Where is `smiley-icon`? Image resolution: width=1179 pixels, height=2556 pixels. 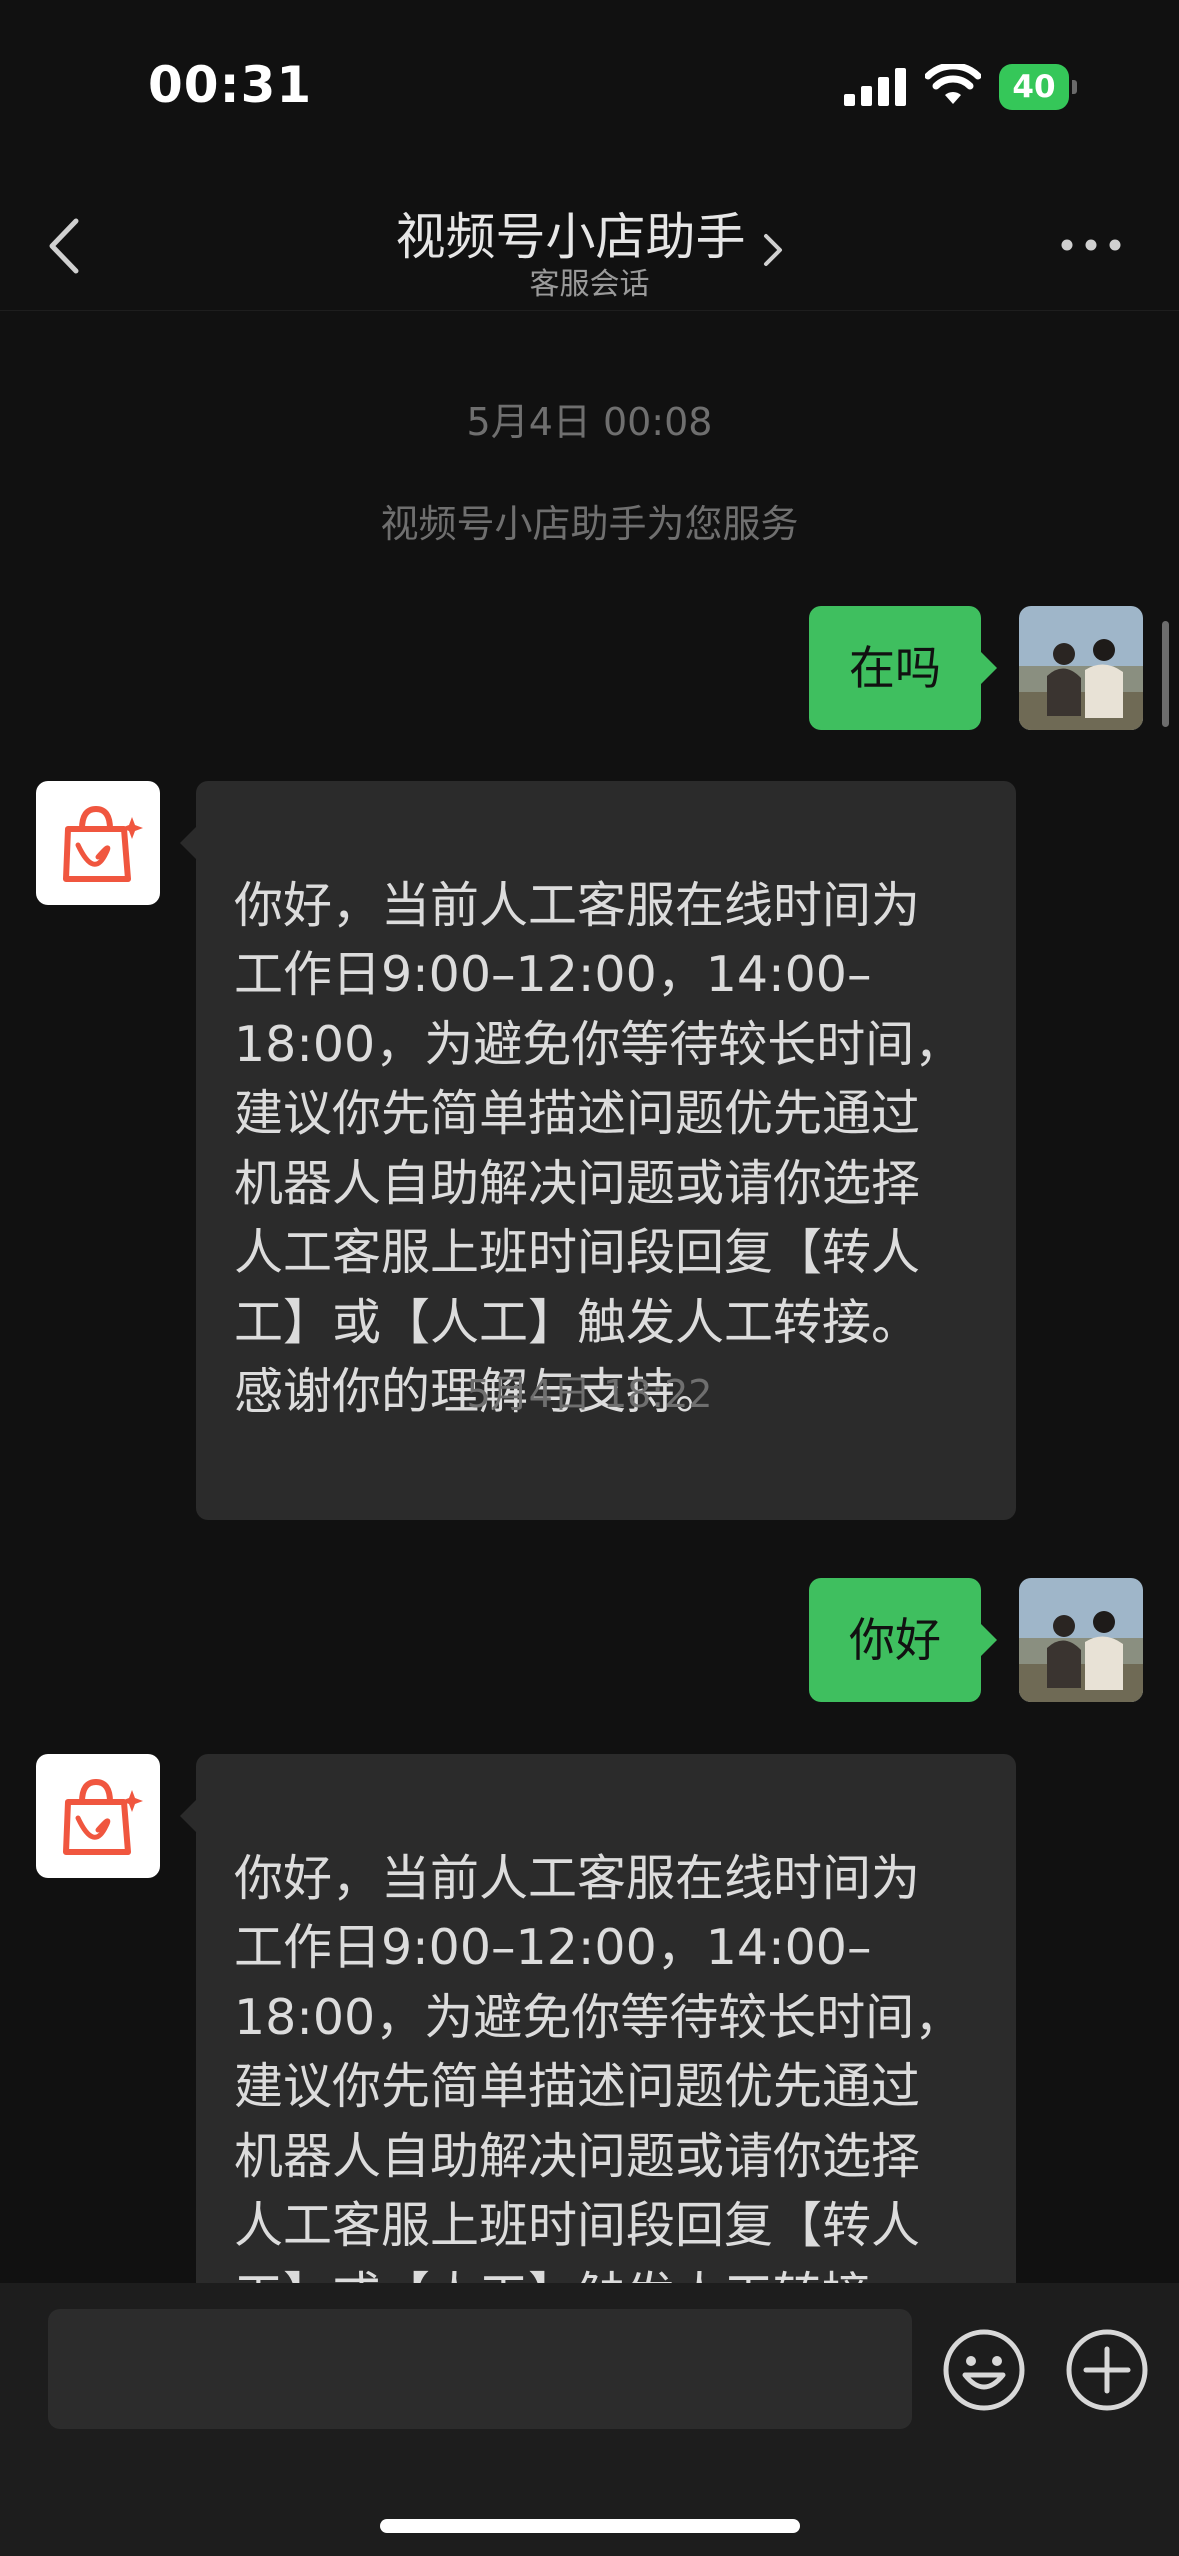
smiley-icon is located at coordinates (984, 2370).